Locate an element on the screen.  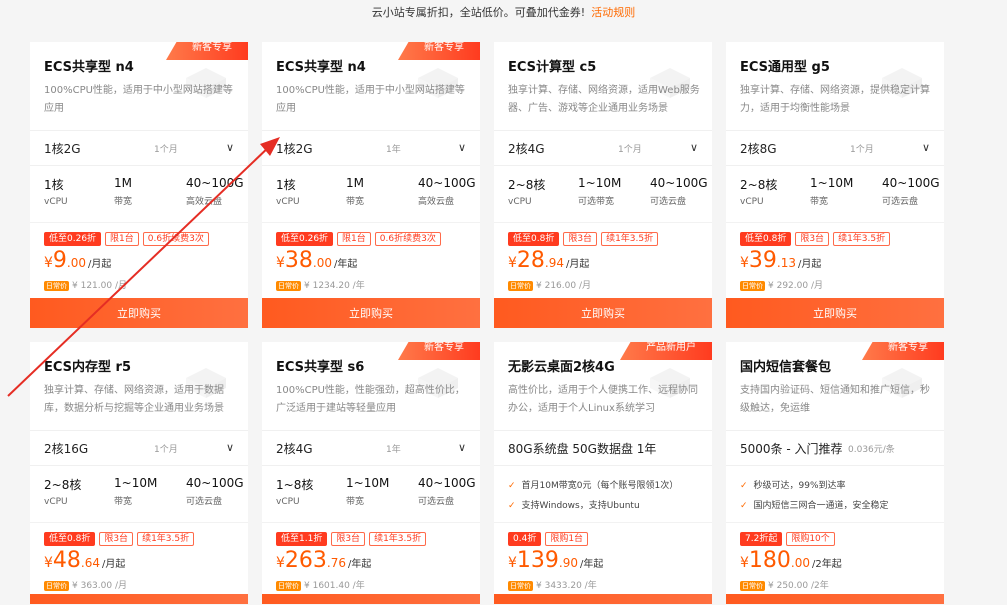
feature-item: ✓ 首月10M带宽0元（每个账号限领1次） is located at coordinates (593, 484).